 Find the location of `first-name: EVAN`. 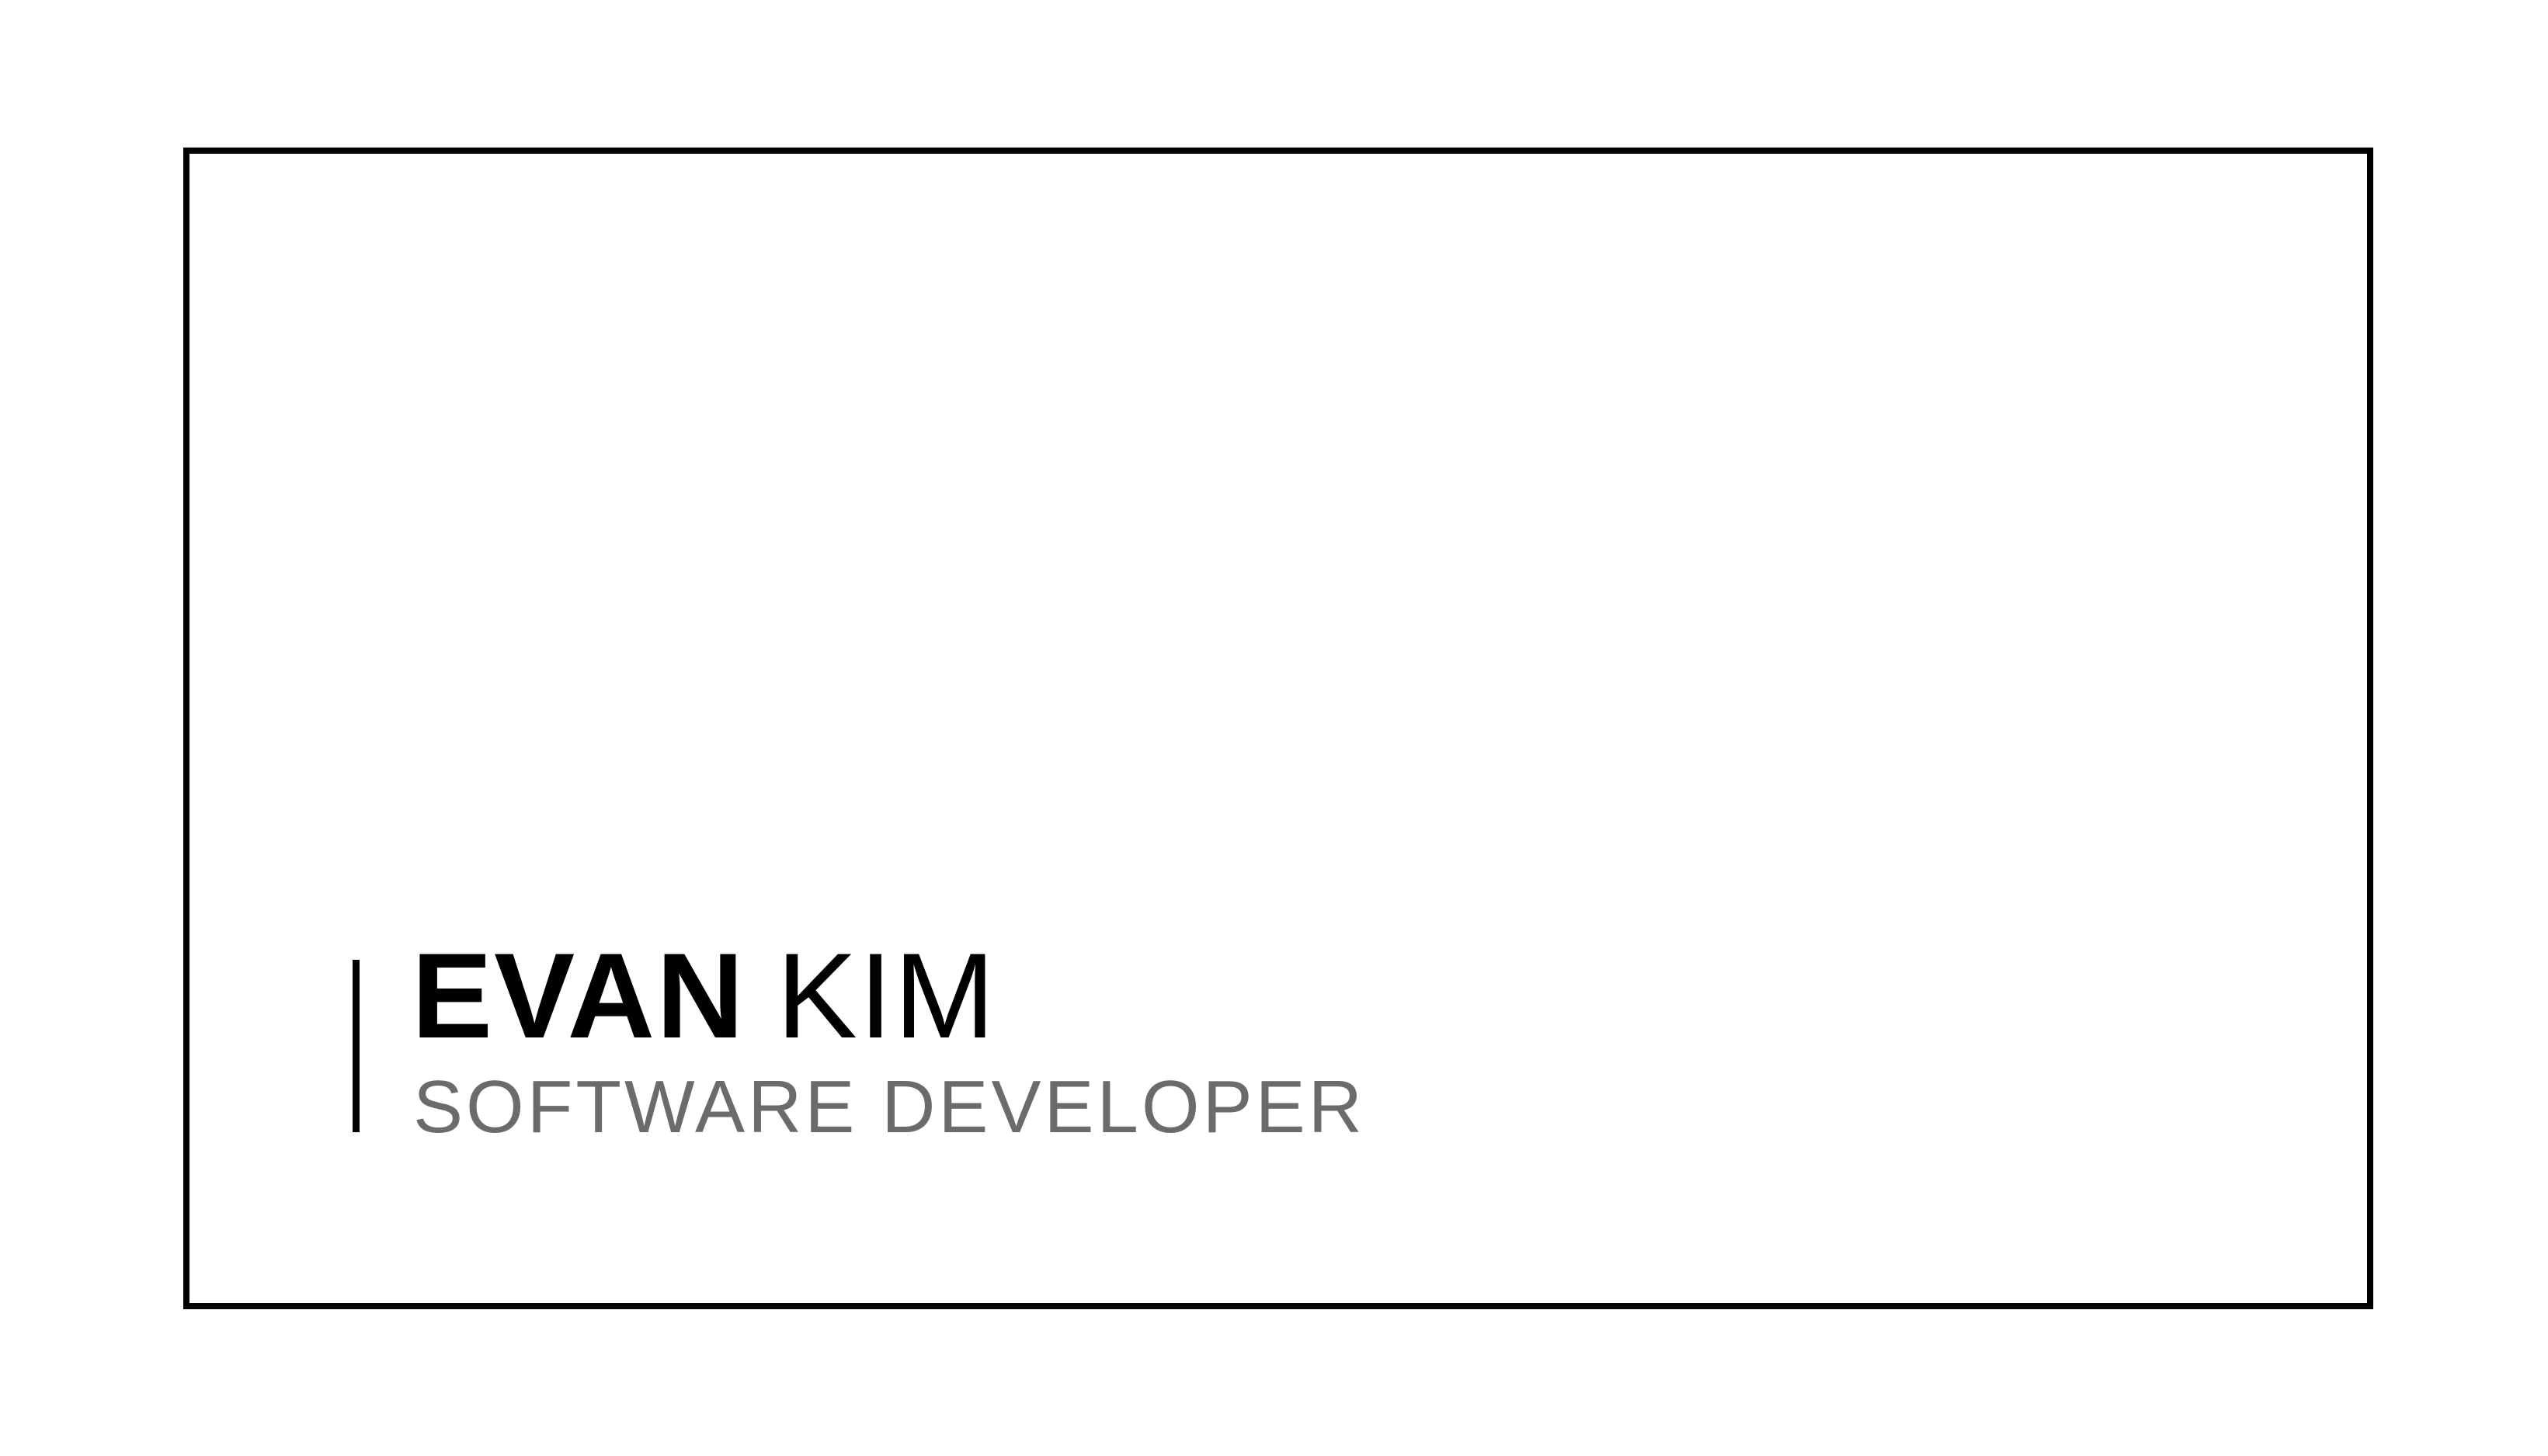

first-name: EVAN is located at coordinates (579, 997).